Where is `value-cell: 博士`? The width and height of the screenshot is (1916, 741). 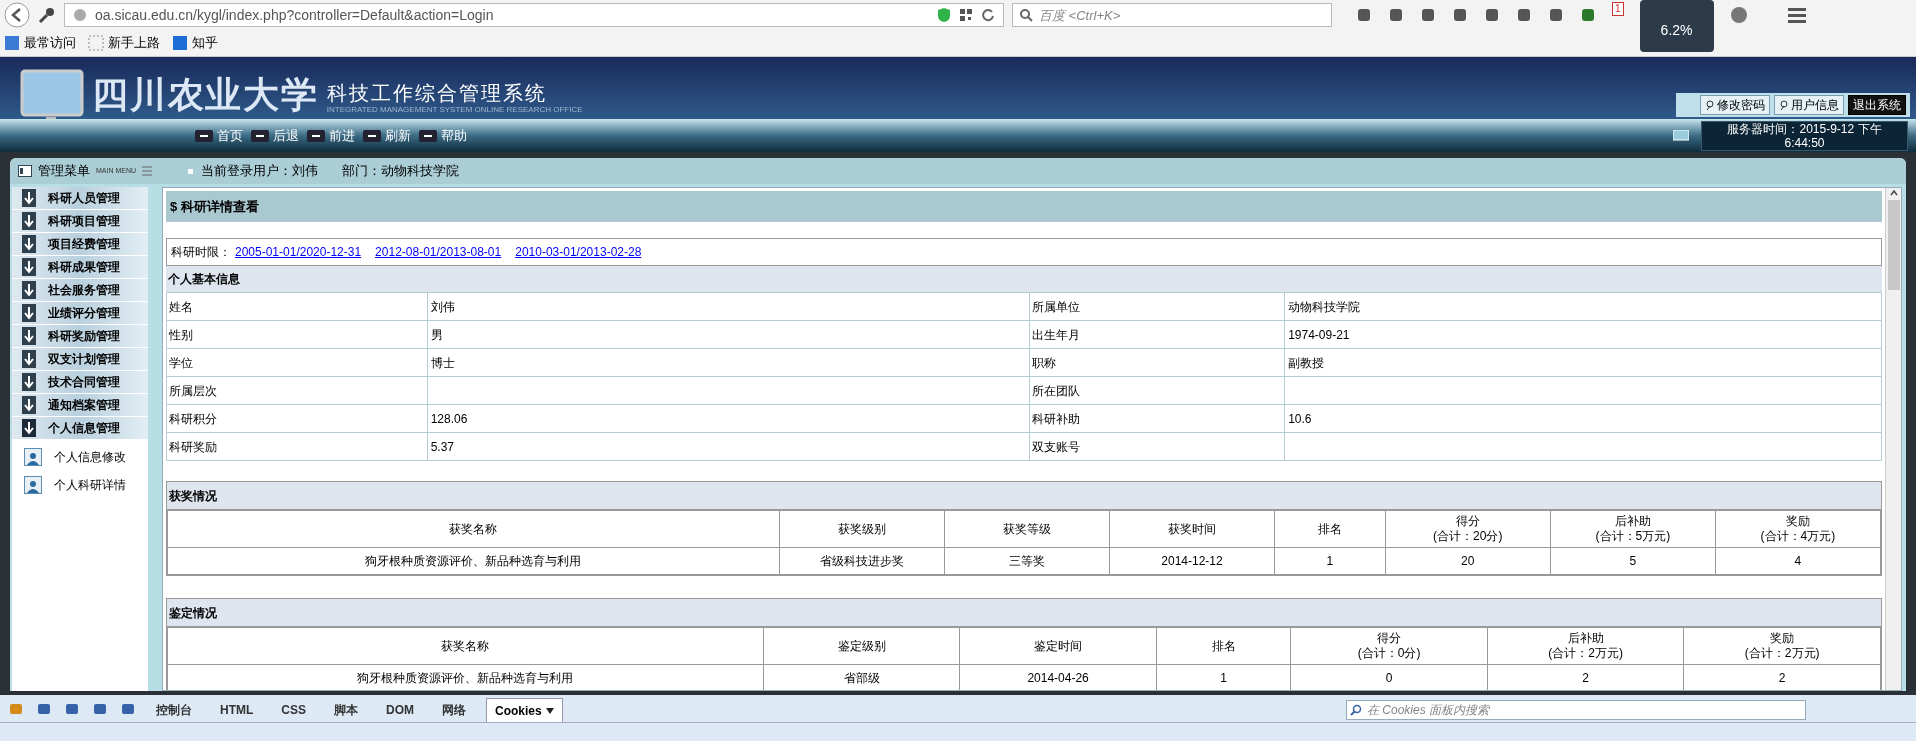
value-cell: 博士 is located at coordinates (728, 362).